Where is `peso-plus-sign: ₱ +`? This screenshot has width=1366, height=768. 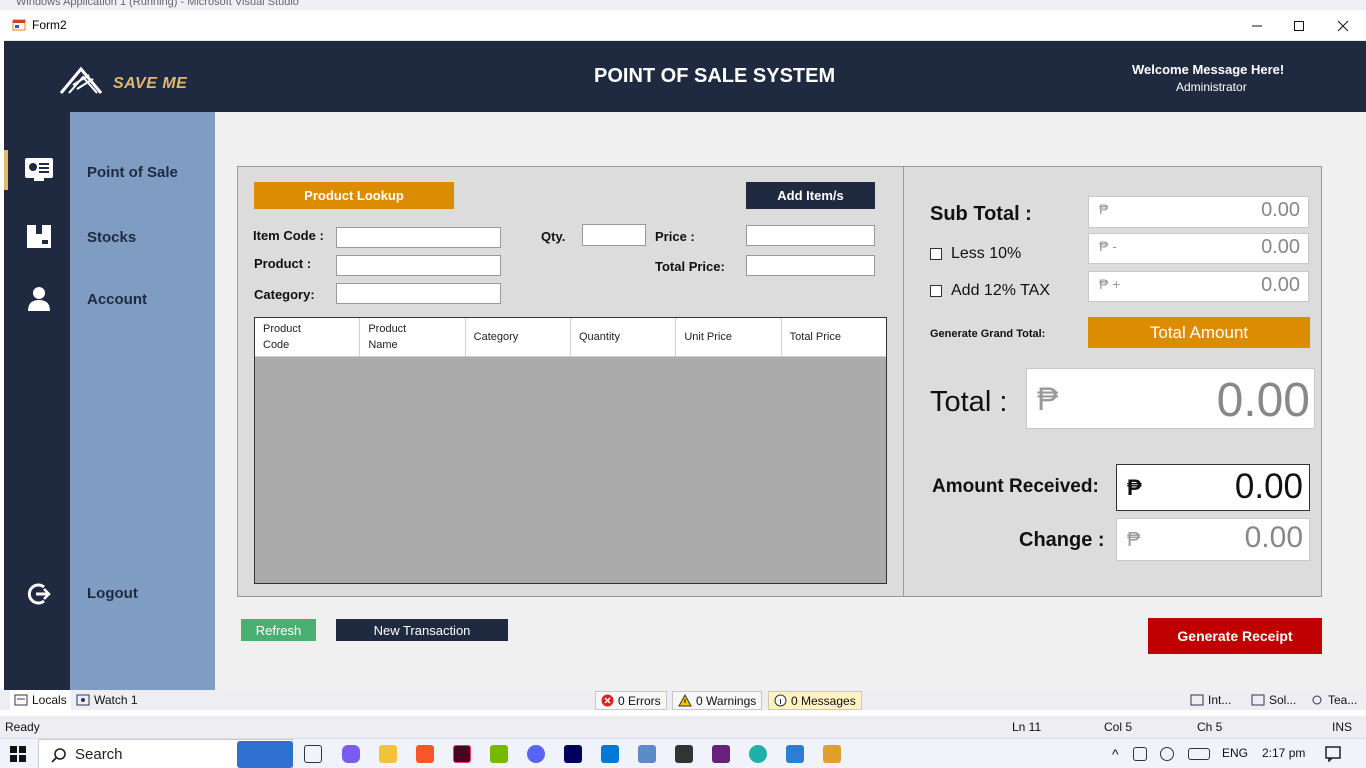 peso-plus-sign: ₱ + is located at coordinates (1110, 284).